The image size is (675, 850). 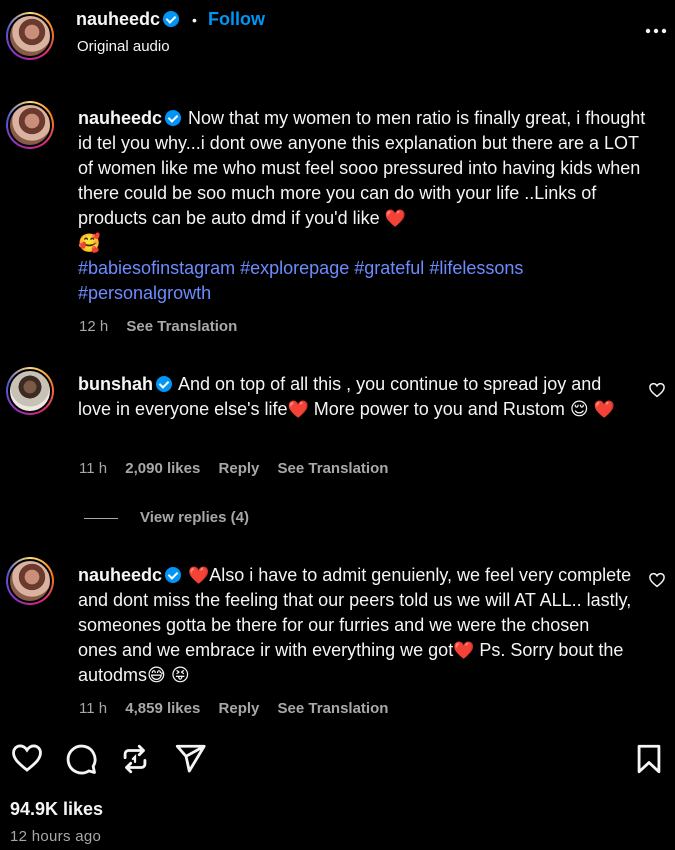 I want to click on view-replies-button: View replies (4), so click(x=194, y=517).